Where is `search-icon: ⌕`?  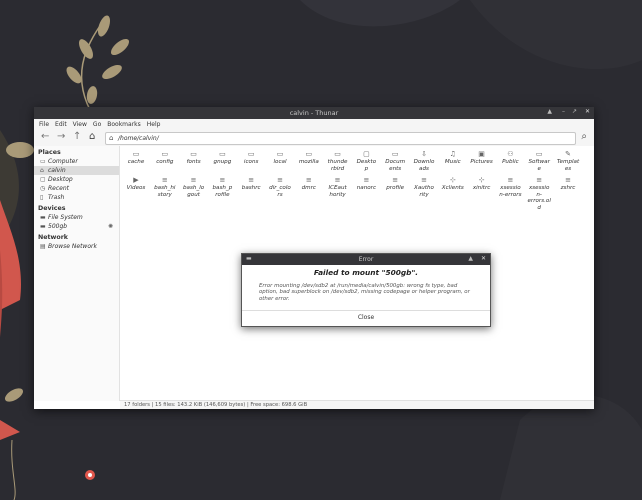
search-icon: ⌕ is located at coordinates (584, 136).